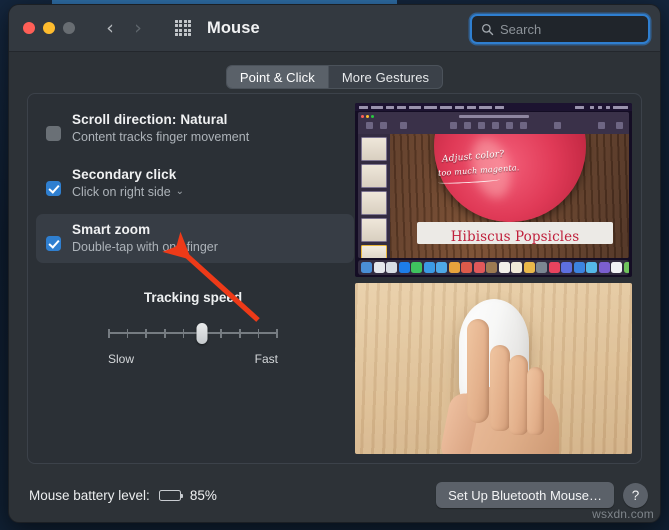 The image size is (669, 530). I want to click on smart-zoom-checkbox, so click(53, 243).